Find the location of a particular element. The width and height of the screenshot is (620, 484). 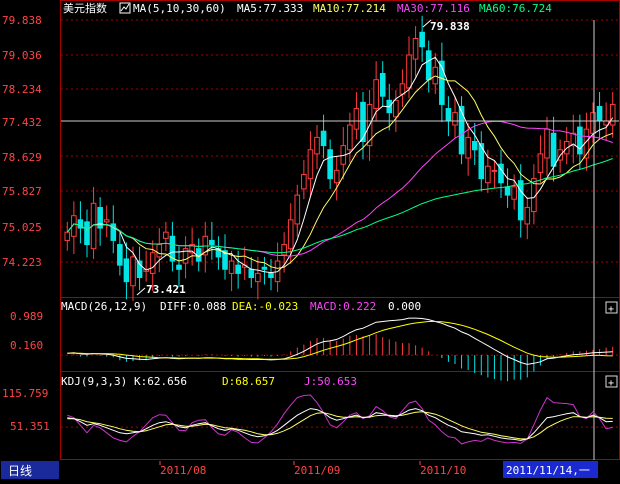

macd-expand-button: + is located at coordinates (611, 308).